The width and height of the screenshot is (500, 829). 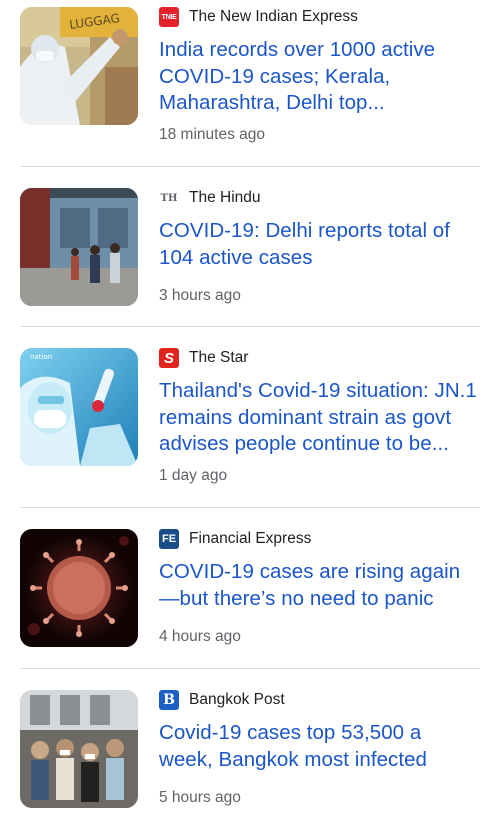 What do you see at coordinates (250, 538) in the screenshot?
I see `source-name: Financial Express` at bounding box center [250, 538].